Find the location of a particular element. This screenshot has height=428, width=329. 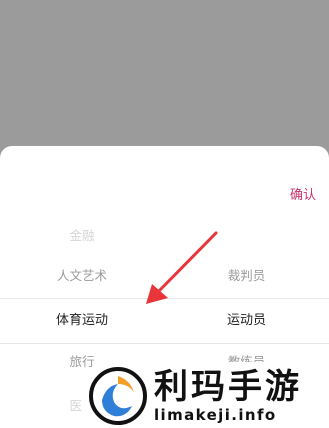

watermark-title: 利玛手游 is located at coordinates (228, 387).